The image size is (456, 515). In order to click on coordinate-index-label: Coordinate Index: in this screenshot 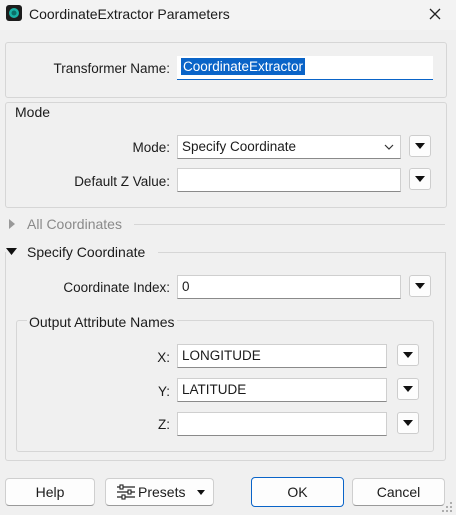, I will do `click(116, 287)`.